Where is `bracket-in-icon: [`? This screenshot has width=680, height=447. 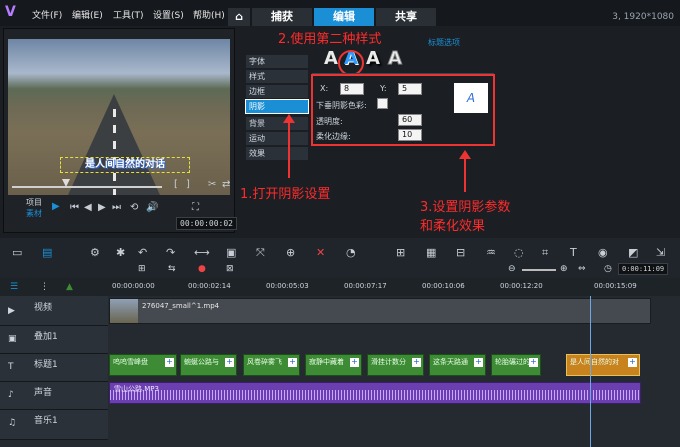
bracket-in-icon: [ is located at coordinates (176, 184).